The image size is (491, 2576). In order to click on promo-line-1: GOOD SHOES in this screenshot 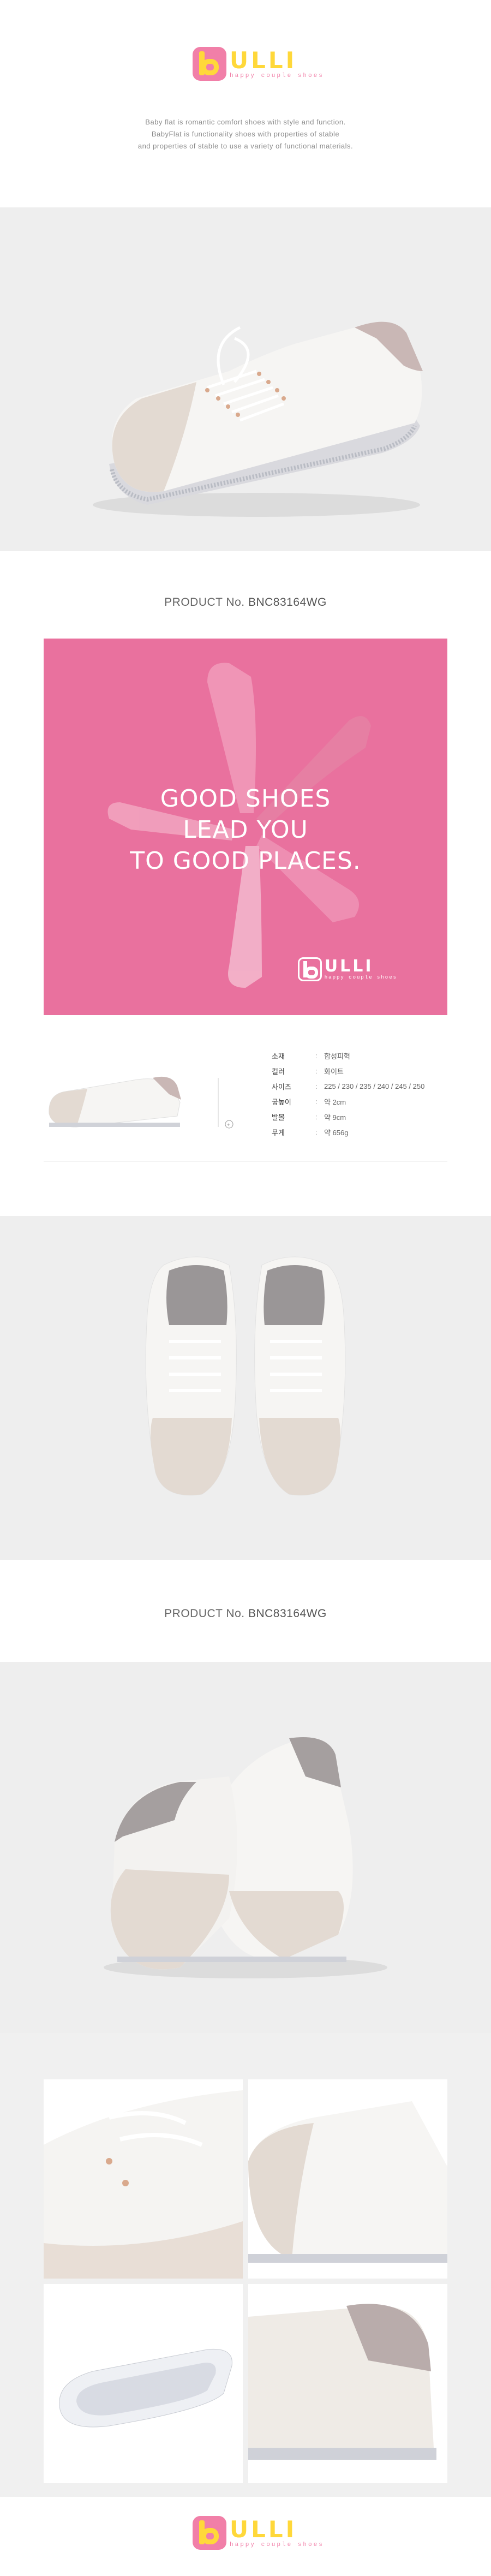, I will do `click(245, 799)`.